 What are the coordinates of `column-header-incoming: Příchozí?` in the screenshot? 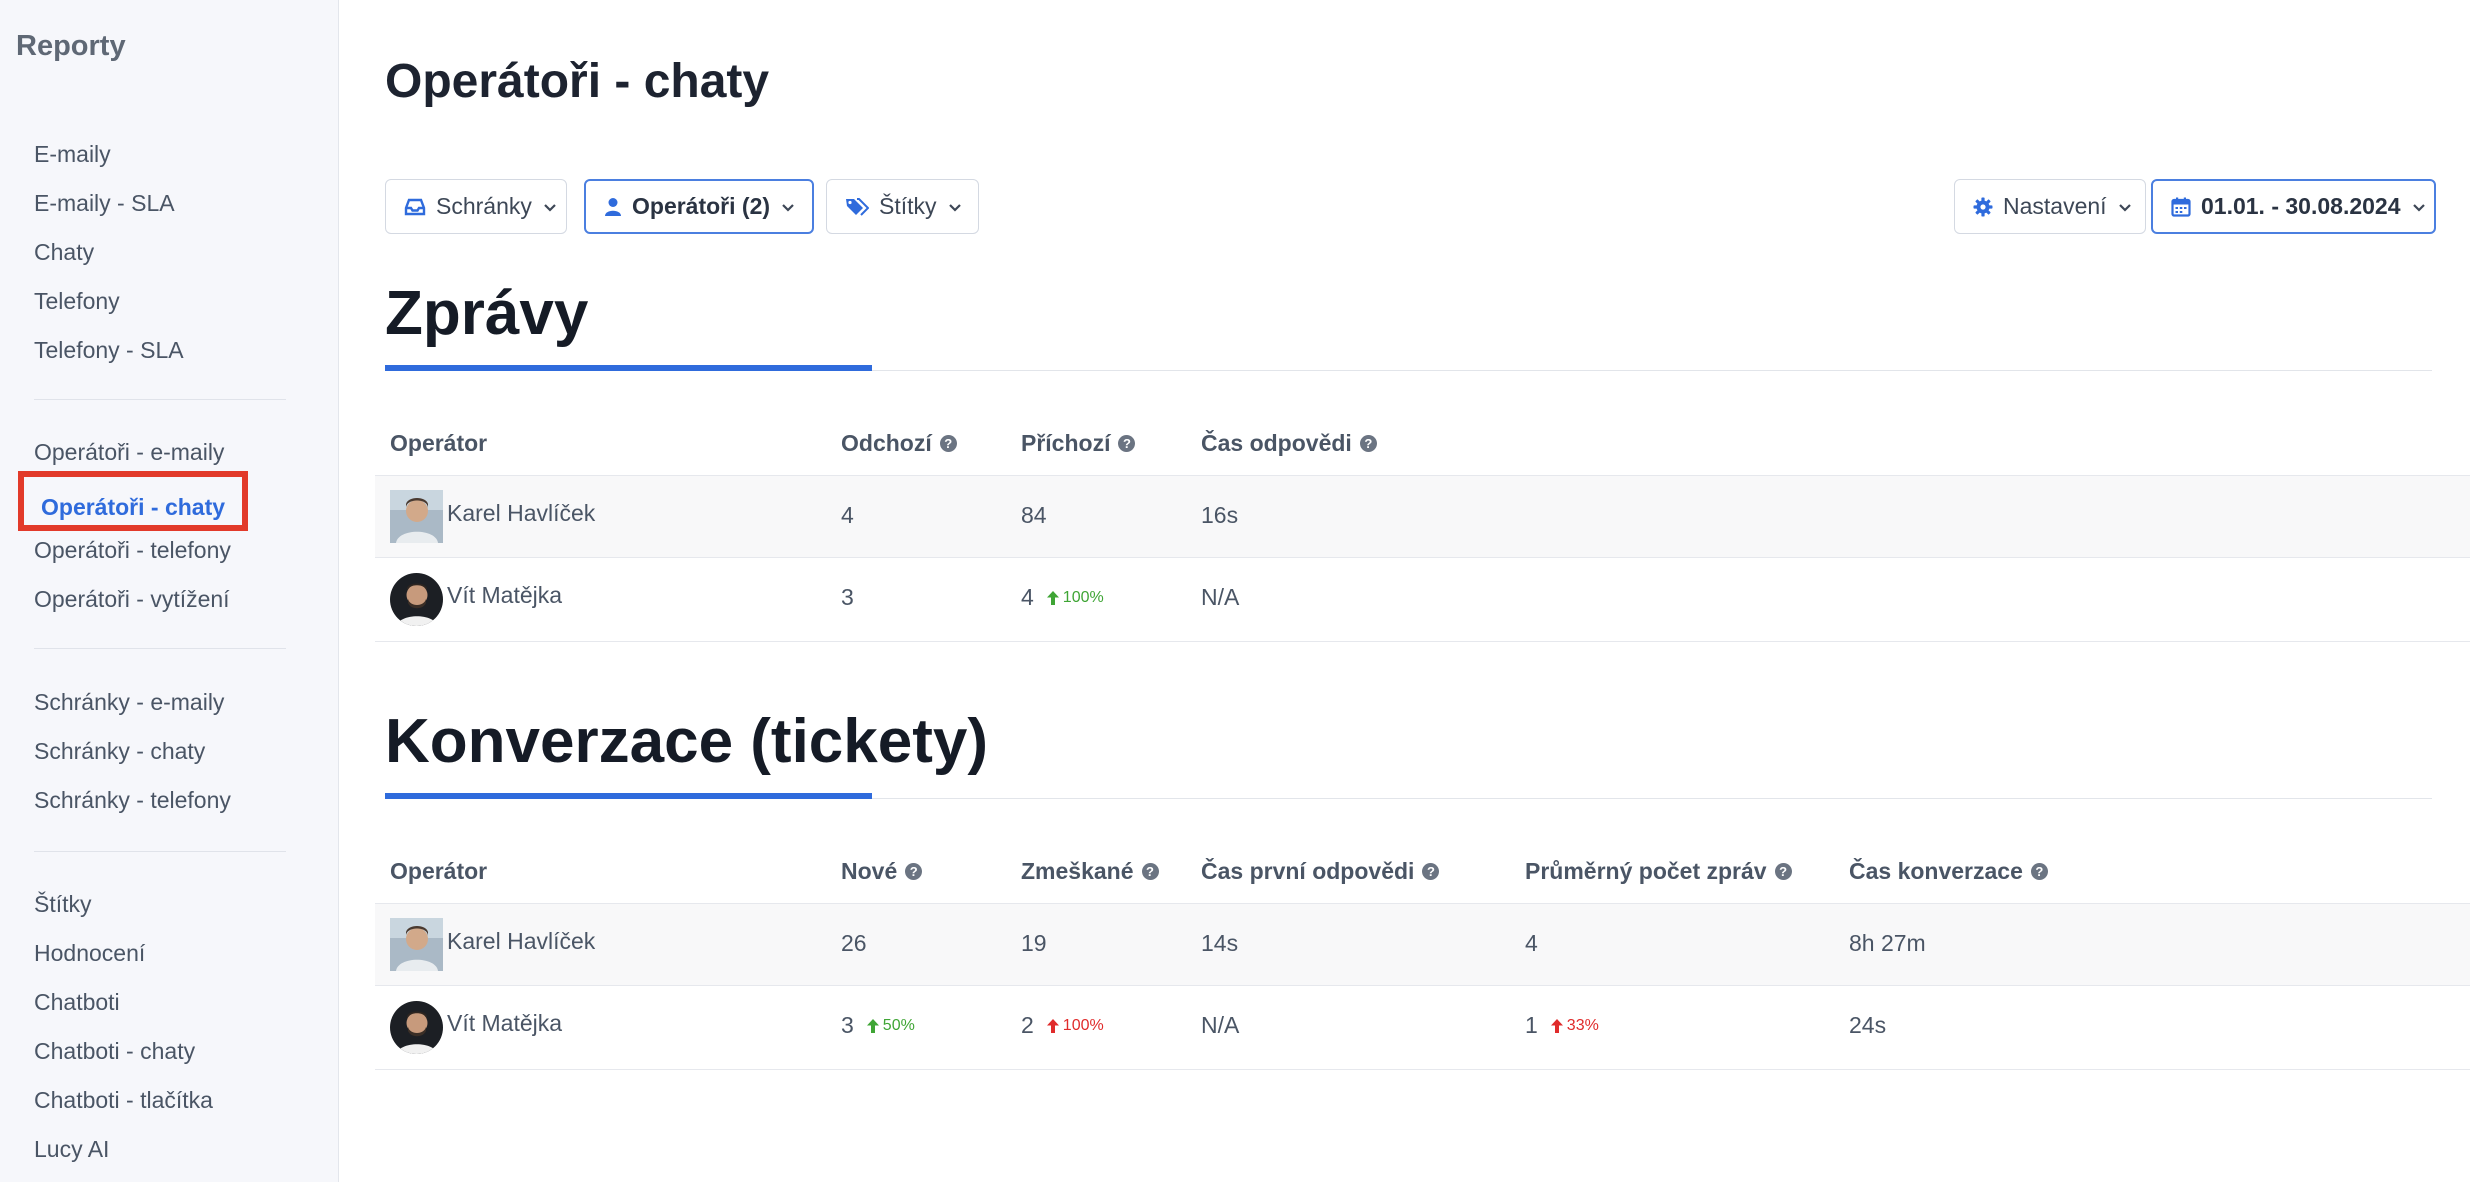 It's located at (1078, 443).